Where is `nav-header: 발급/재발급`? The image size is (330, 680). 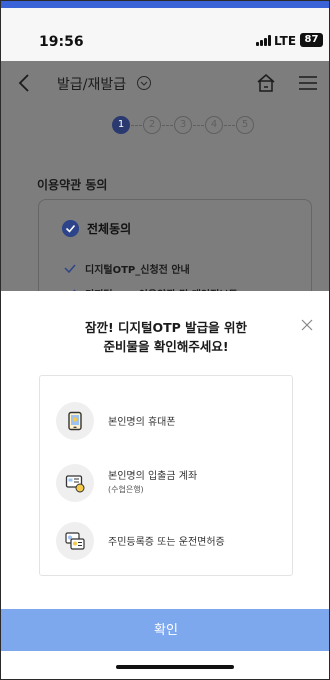
nav-header: 발급/재발급 is located at coordinates (165, 84).